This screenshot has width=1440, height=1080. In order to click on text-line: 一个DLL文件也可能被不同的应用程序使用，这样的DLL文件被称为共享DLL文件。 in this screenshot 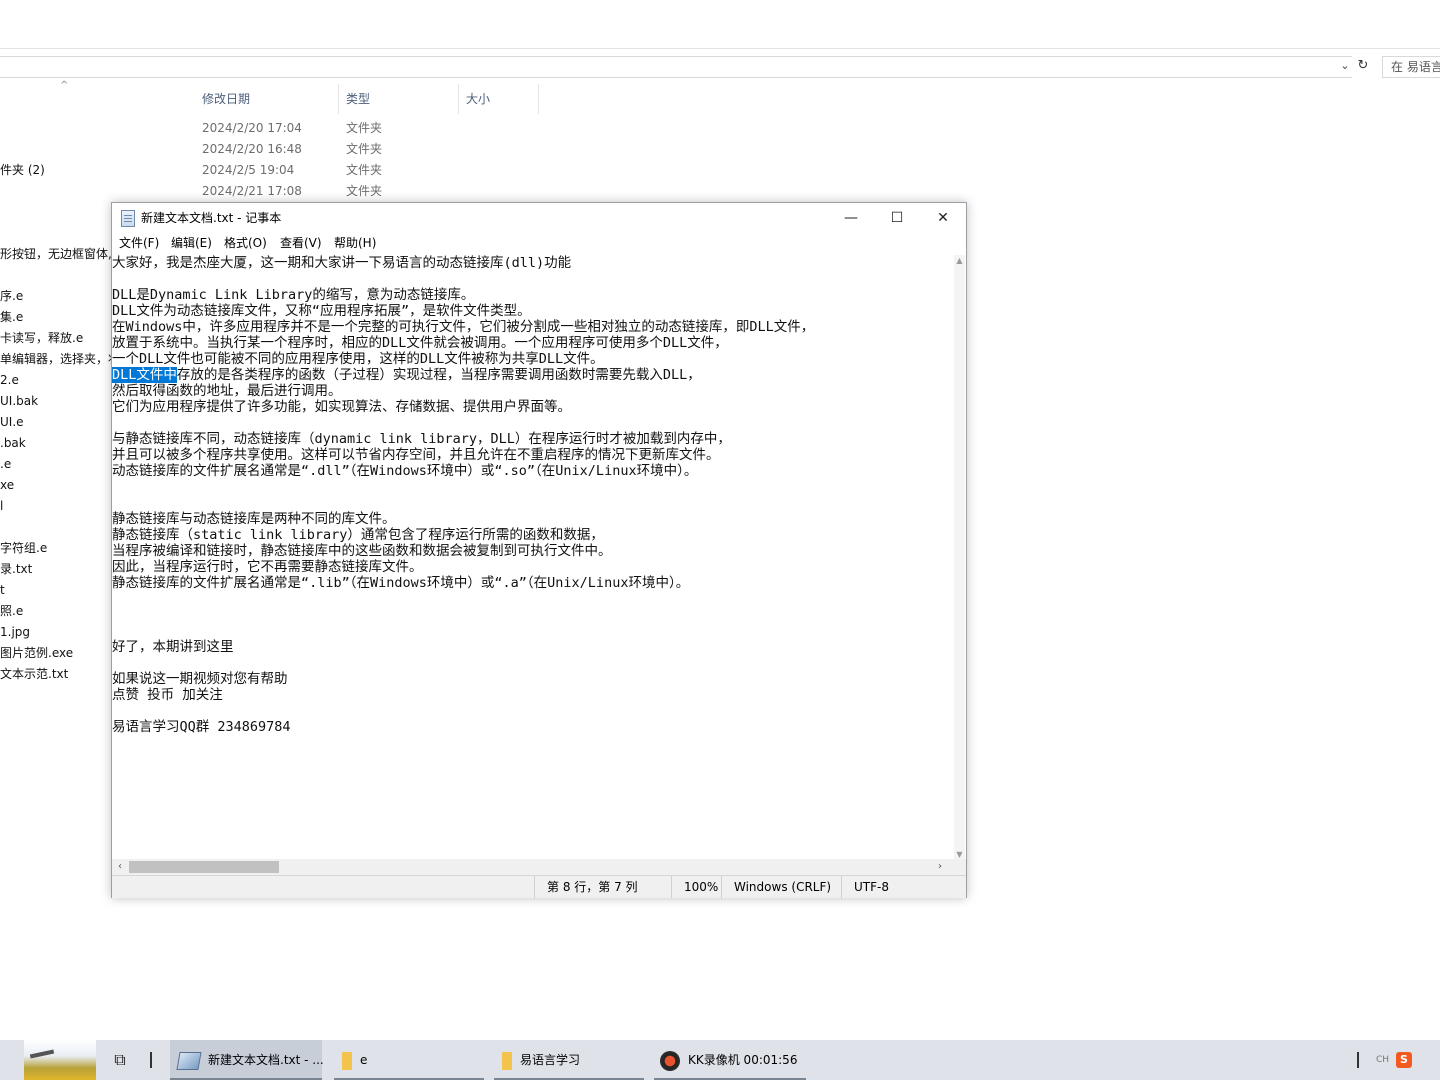, I will do `click(358, 359)`.